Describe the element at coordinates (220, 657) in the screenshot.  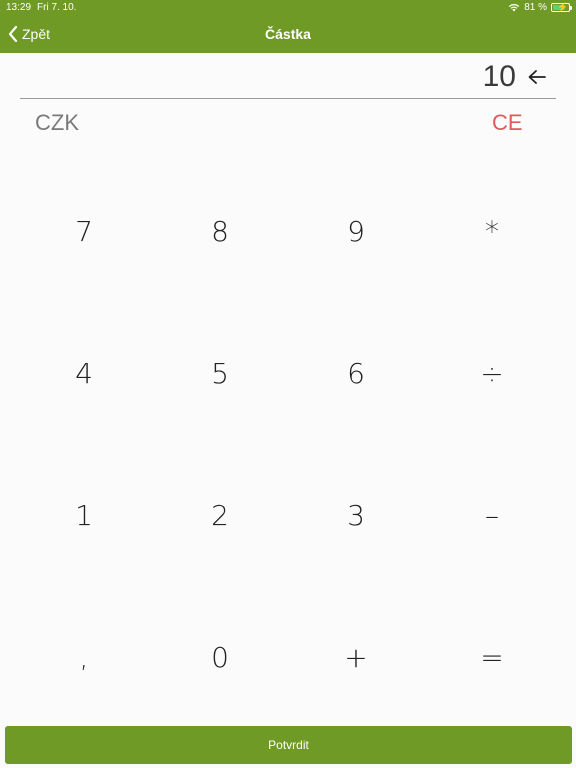
I see `key-0: 0` at that location.